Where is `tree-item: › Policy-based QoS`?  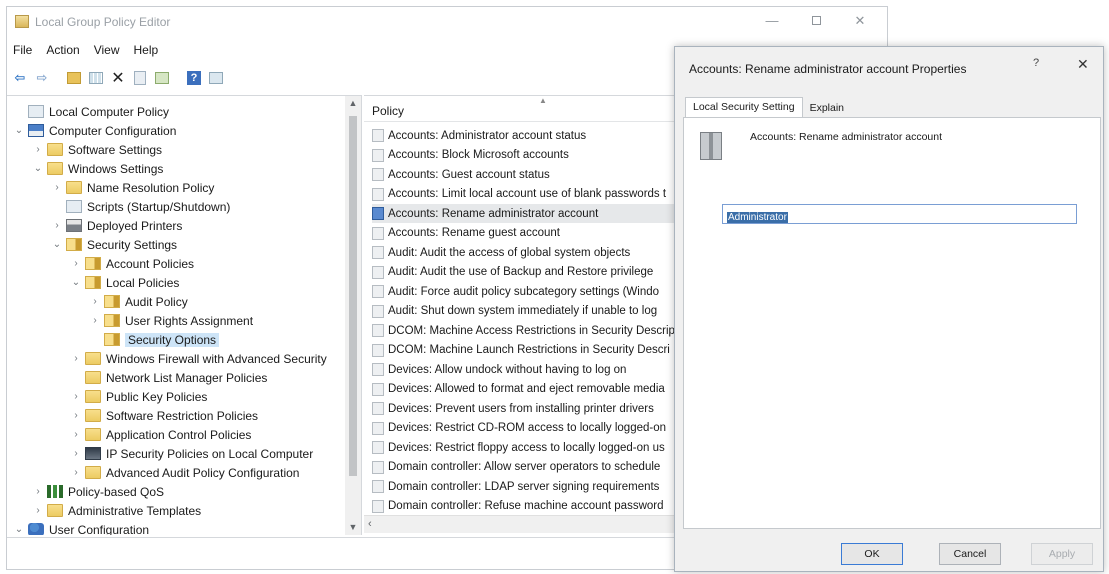 tree-item: › Policy-based QoS is located at coordinates (98, 491).